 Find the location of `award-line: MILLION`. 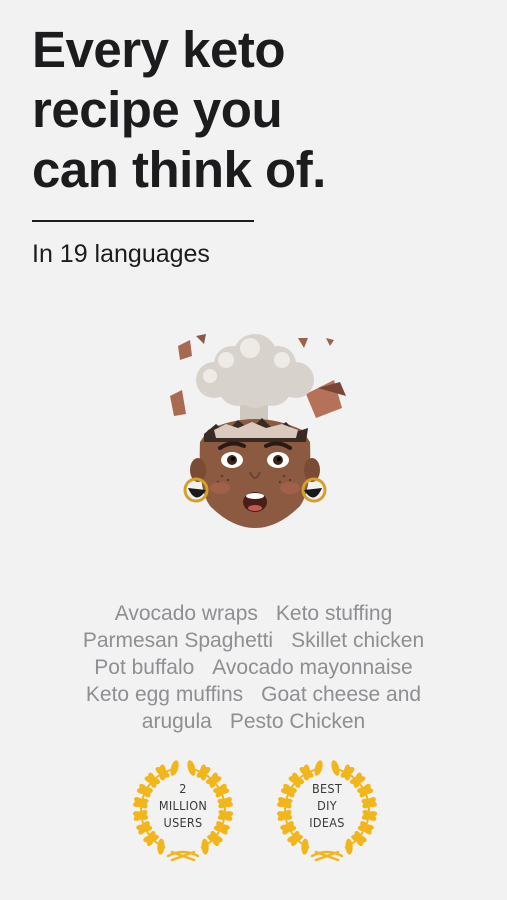

award-line: MILLION is located at coordinates (183, 805).